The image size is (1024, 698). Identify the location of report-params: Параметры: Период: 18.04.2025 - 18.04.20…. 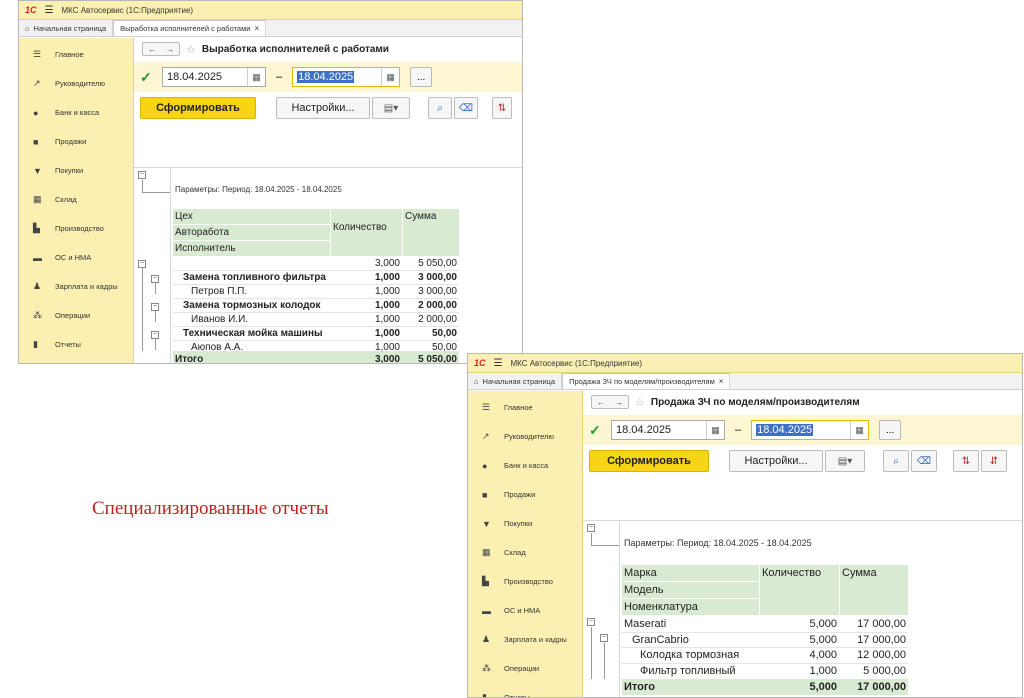
(258, 189).